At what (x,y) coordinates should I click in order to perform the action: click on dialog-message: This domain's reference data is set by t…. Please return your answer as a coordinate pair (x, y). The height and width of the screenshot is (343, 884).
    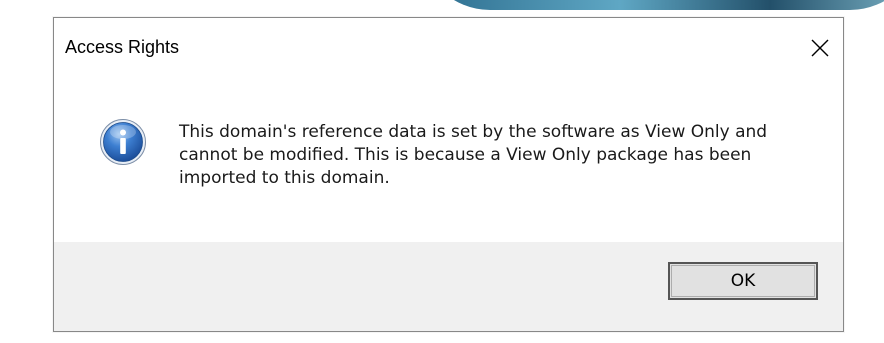
    Looking at the image, I should click on (473, 155).